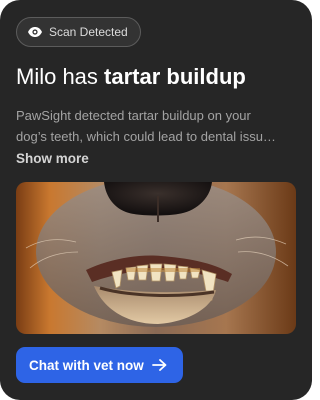 This screenshot has height=400, width=320. I want to click on title-condition: tartar buildup, so click(175, 76).